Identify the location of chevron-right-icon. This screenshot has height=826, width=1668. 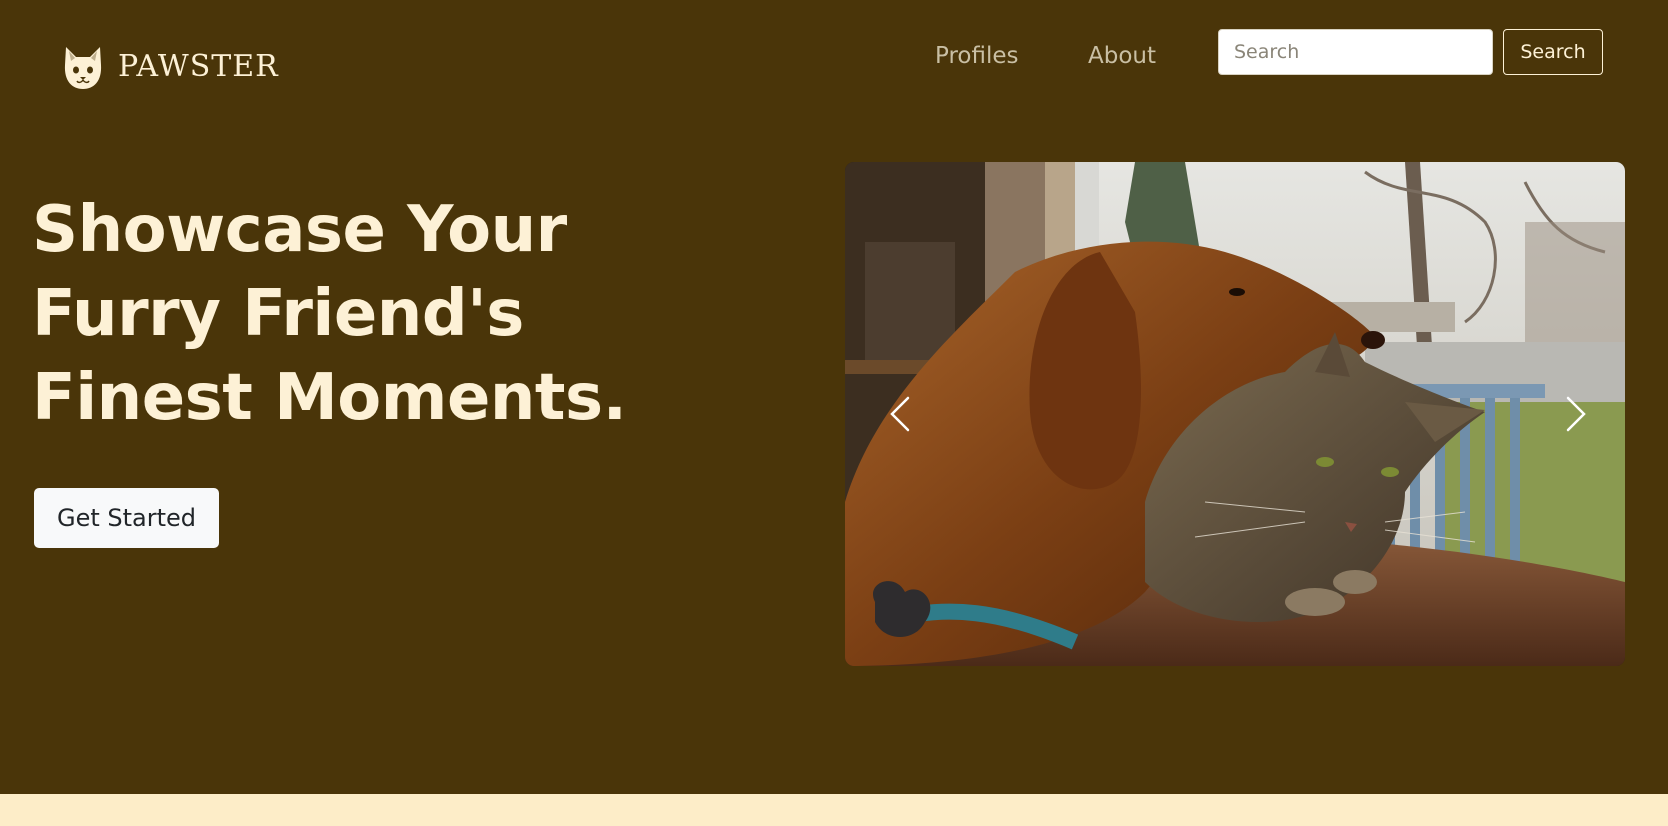
(1576, 414).